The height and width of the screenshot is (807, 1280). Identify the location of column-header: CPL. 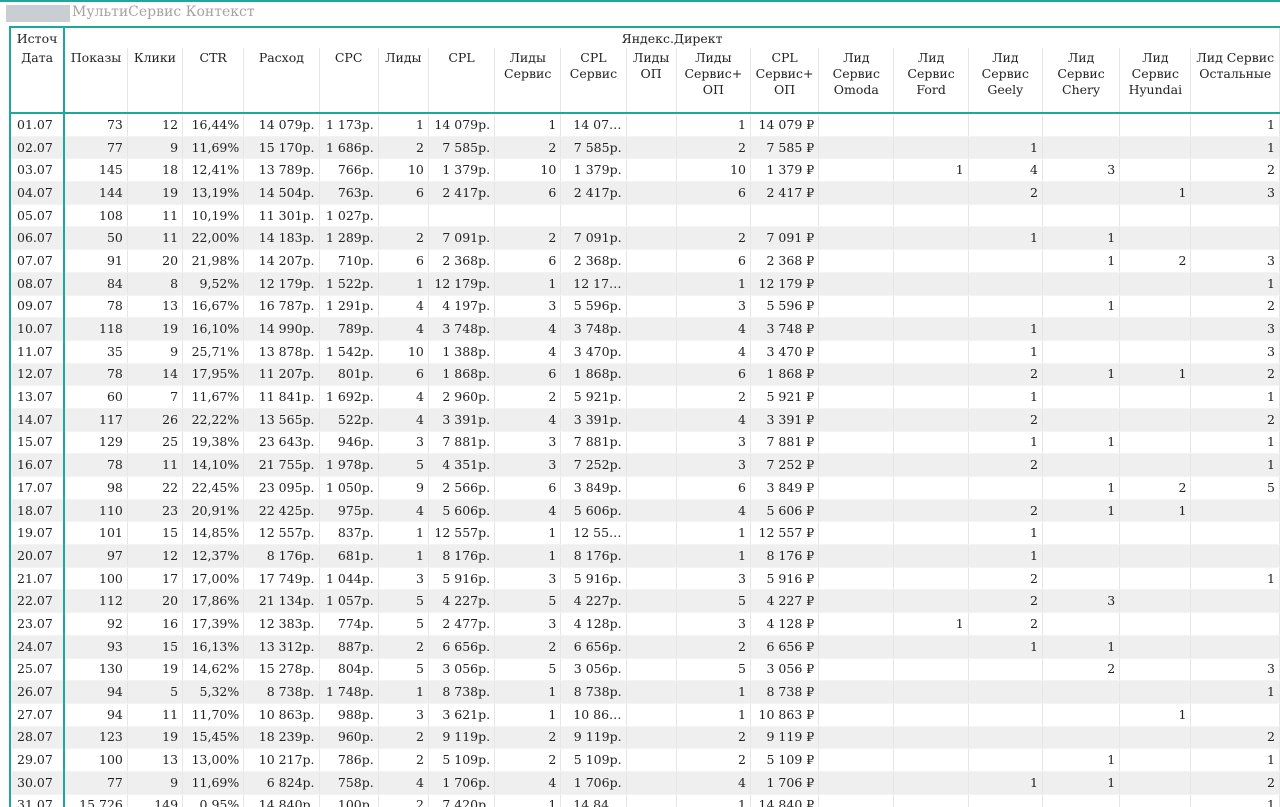
(462, 81).